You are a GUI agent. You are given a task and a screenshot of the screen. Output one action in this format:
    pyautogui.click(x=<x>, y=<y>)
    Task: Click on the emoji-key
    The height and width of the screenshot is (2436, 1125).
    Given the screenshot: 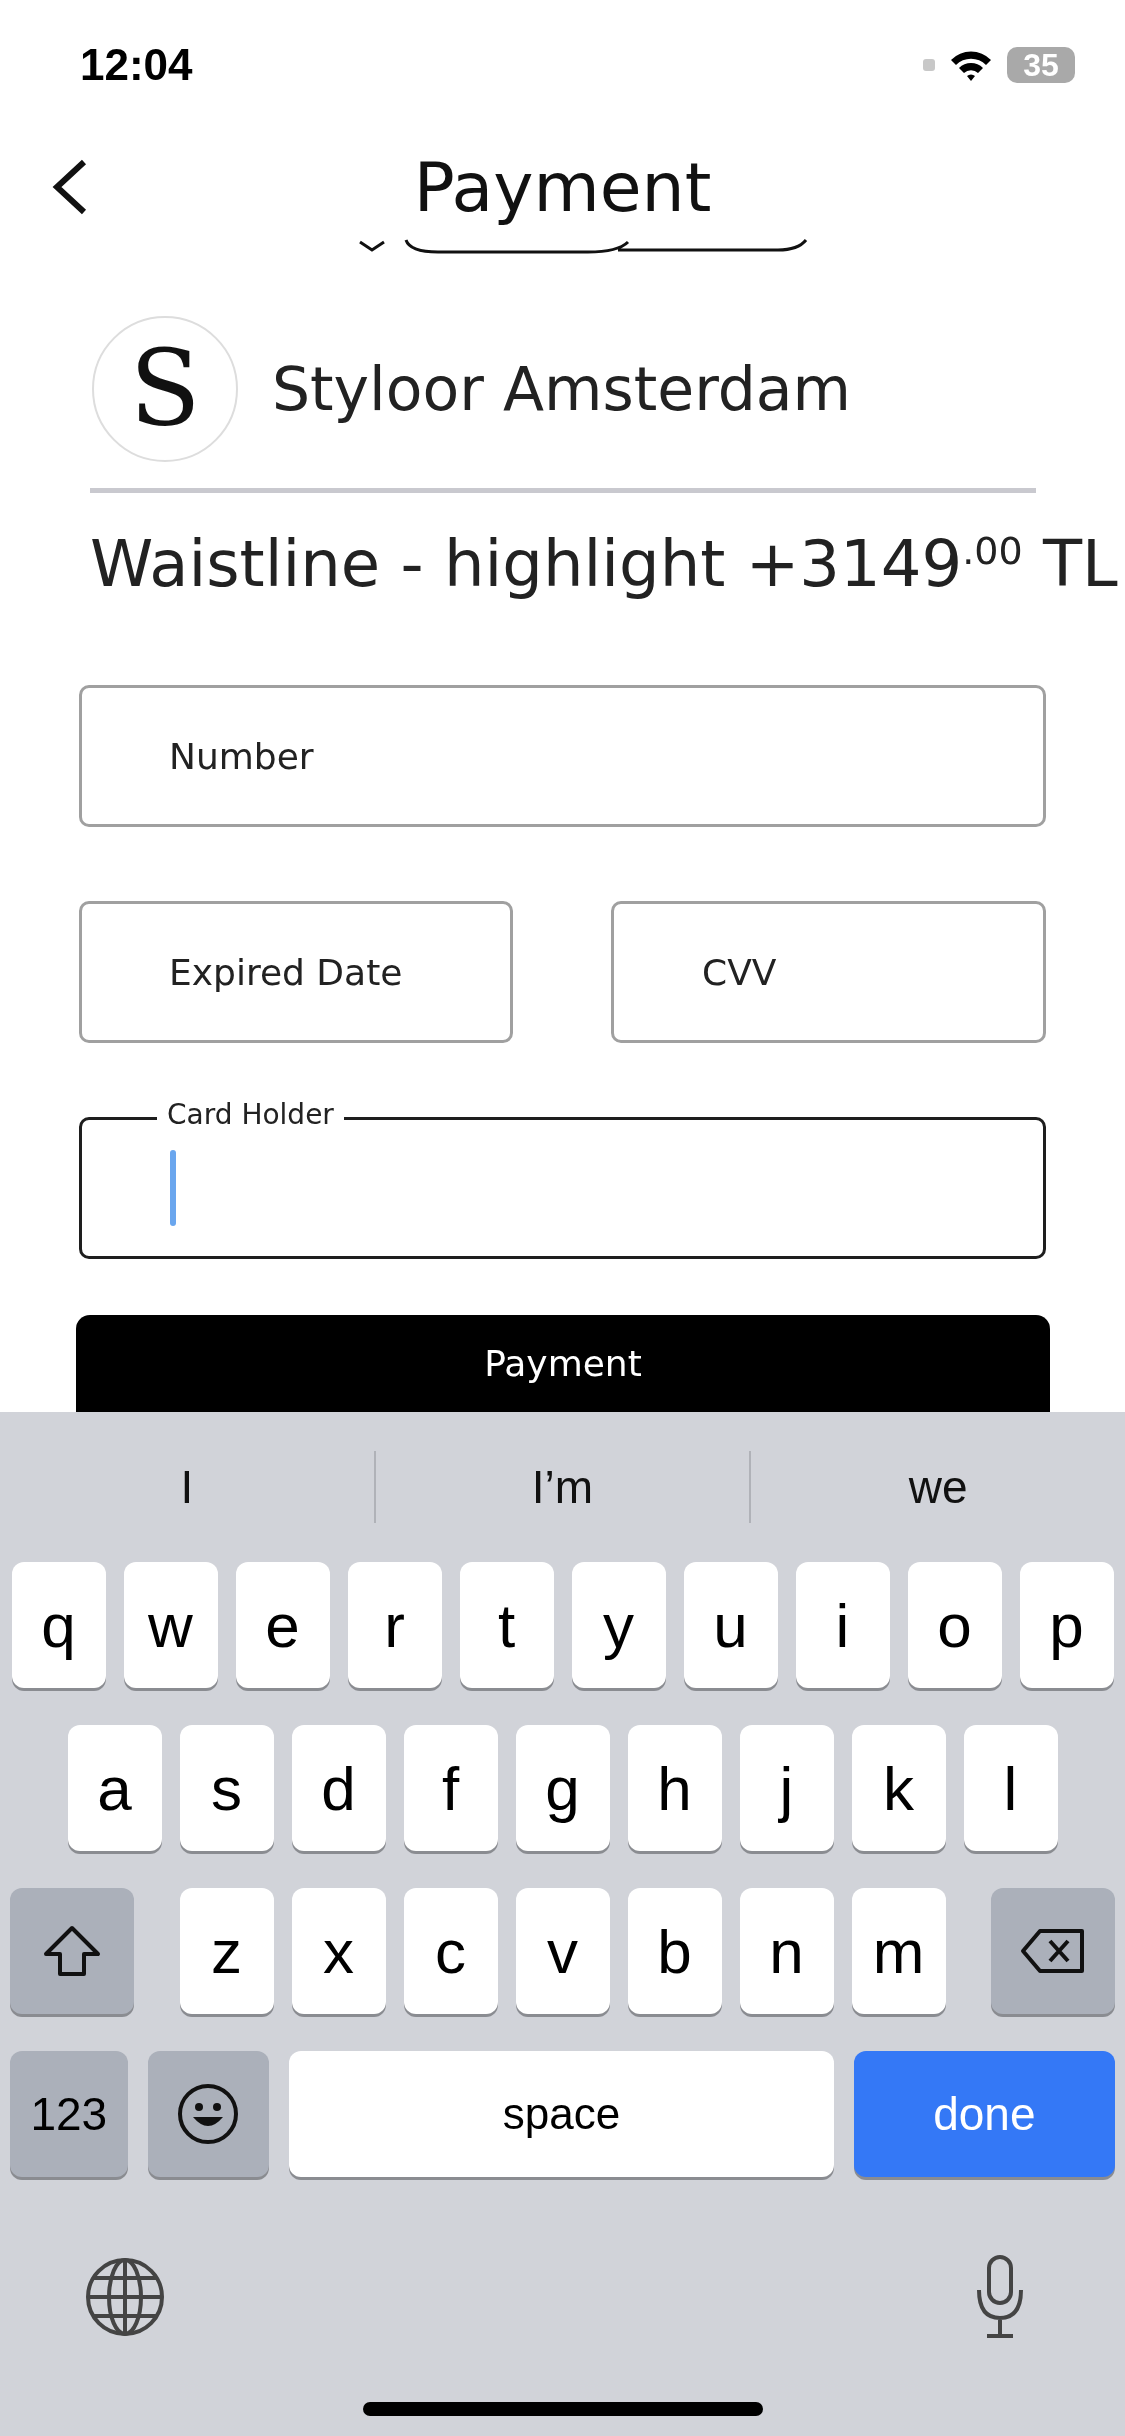 What is the action you would take?
    pyautogui.click(x=208, y=2114)
    